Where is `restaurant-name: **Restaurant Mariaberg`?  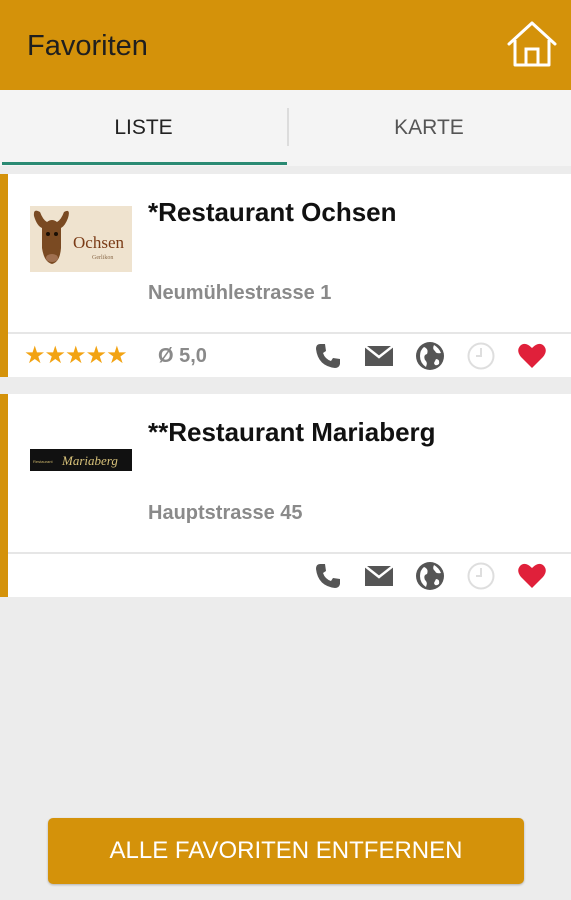 restaurant-name: **Restaurant Mariaberg is located at coordinates (292, 432).